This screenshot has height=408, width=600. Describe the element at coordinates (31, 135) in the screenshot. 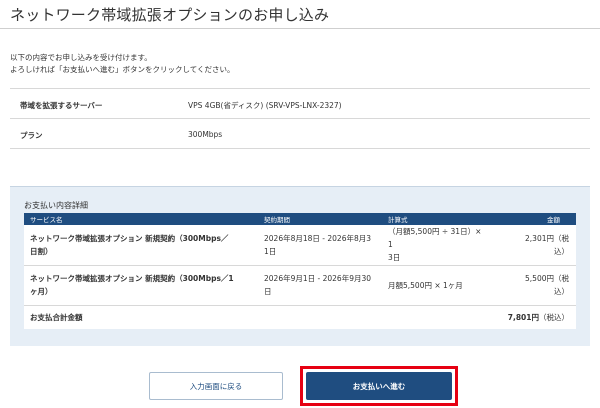

I see `plan-label: プラン` at that location.